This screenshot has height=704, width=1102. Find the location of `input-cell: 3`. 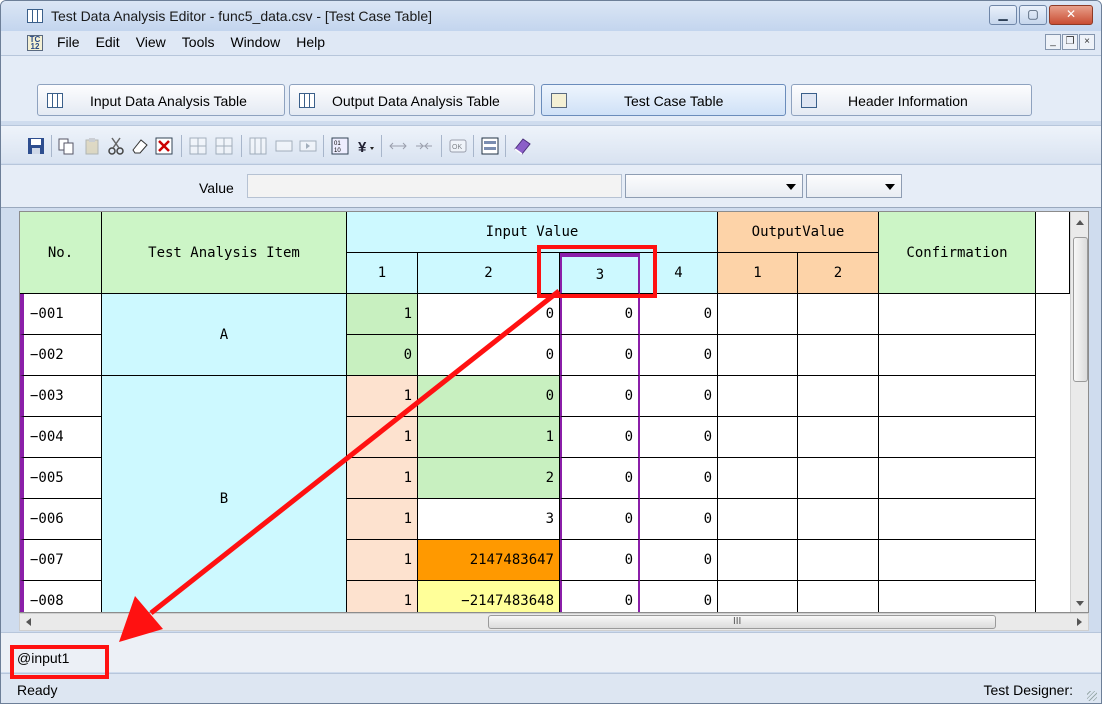

input-cell: 3 is located at coordinates (489, 519).